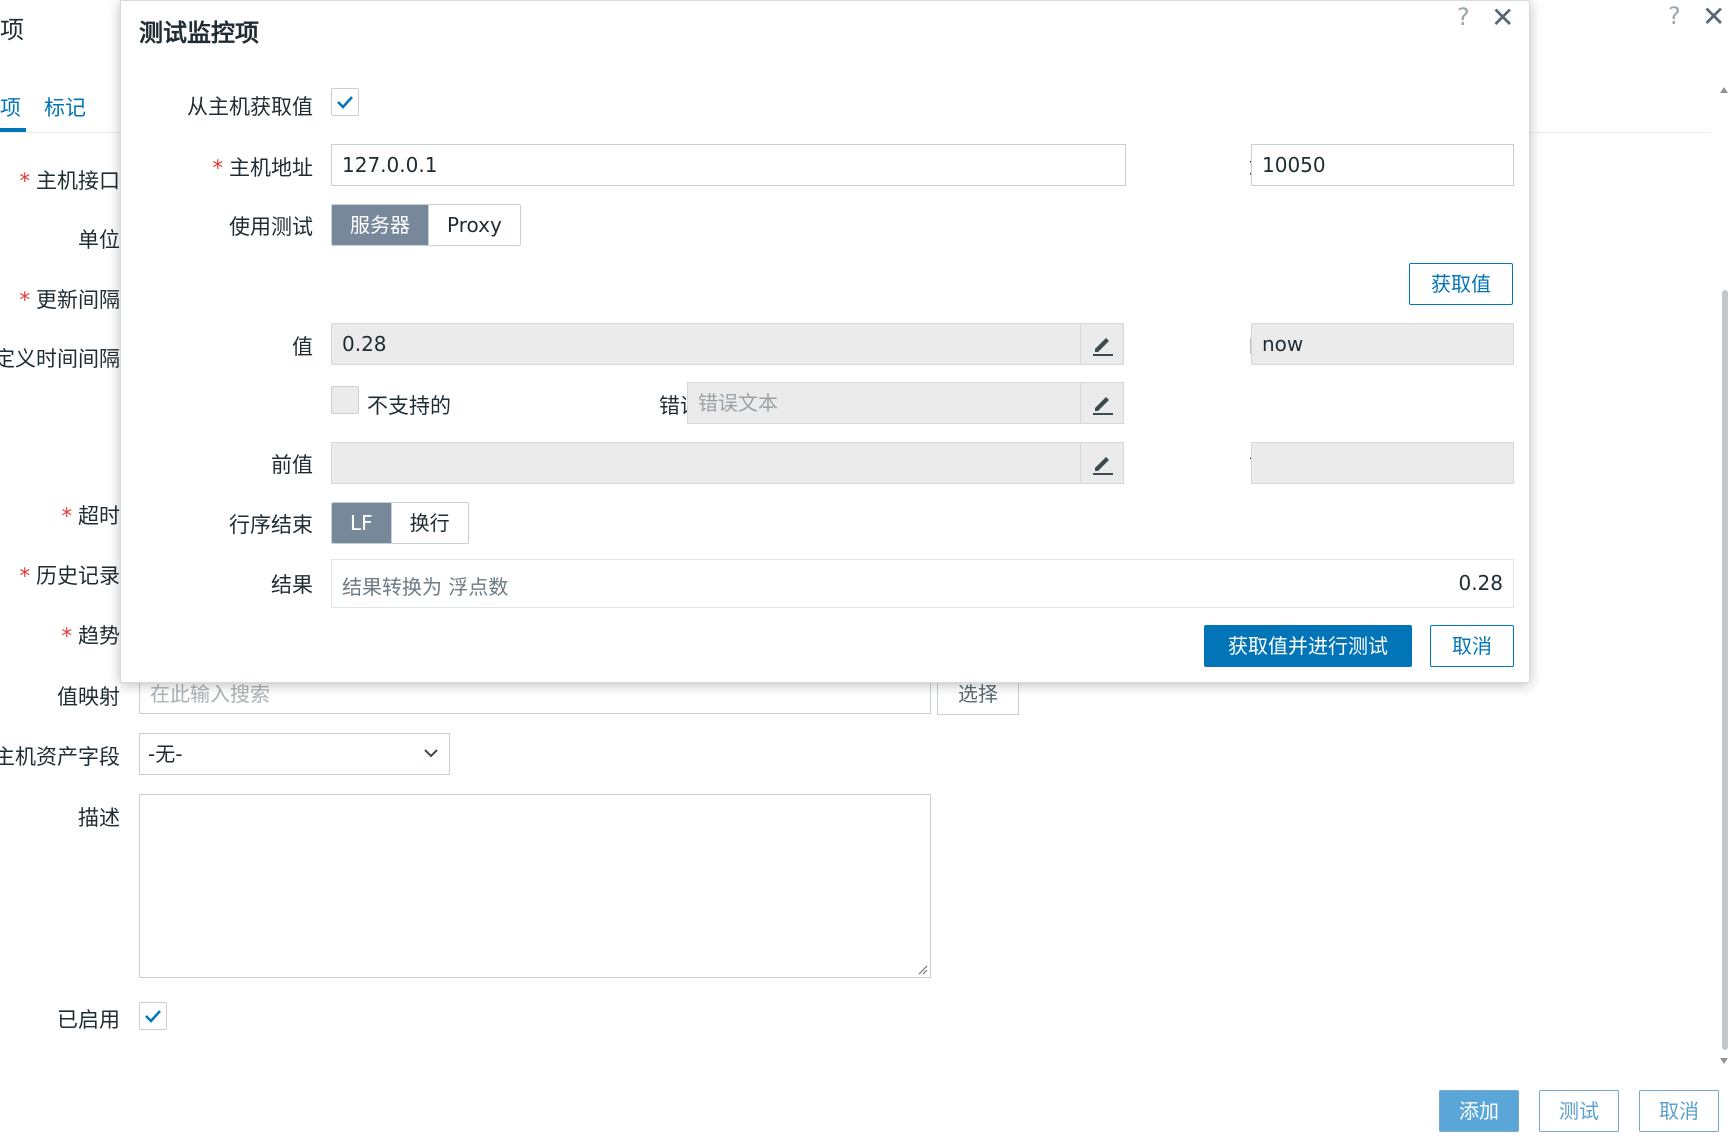  Describe the element at coordinates (60, 757) in the screenshot. I see `inventory-field-label: 主机资产字段` at that location.